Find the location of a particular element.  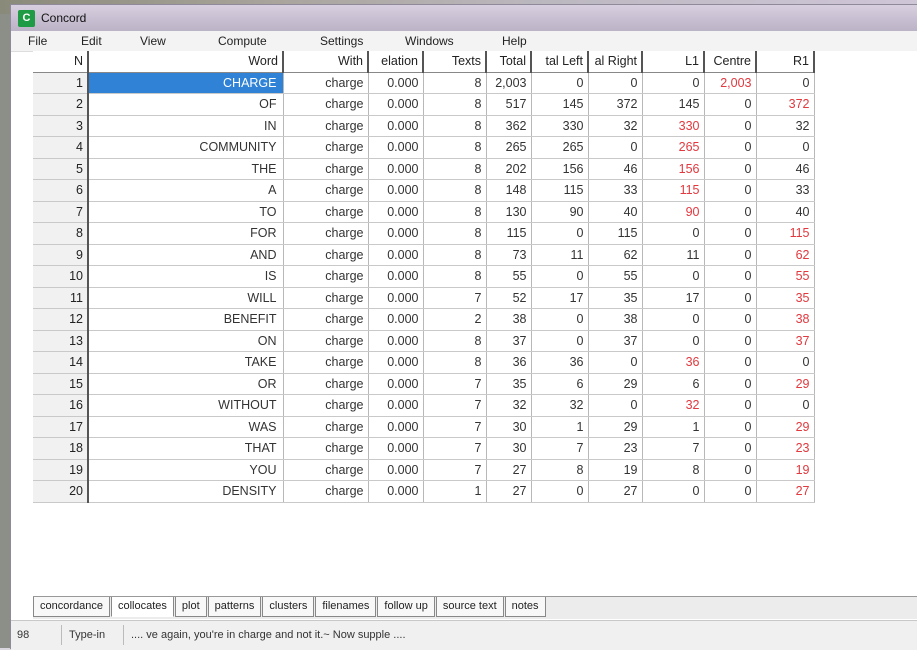

cell-total-left: 7 is located at coordinates (560, 448).